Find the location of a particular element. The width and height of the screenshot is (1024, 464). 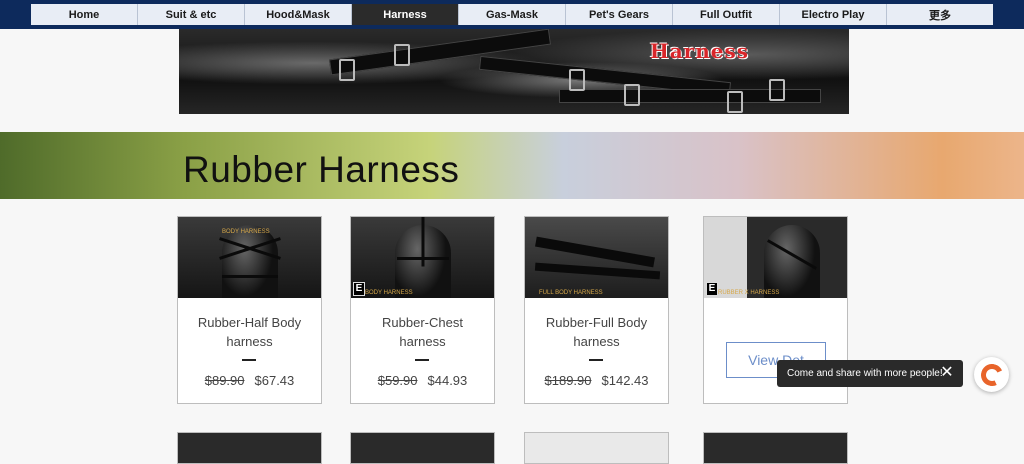

product-image: E RUBBER X HARNESS is located at coordinates (775, 257).